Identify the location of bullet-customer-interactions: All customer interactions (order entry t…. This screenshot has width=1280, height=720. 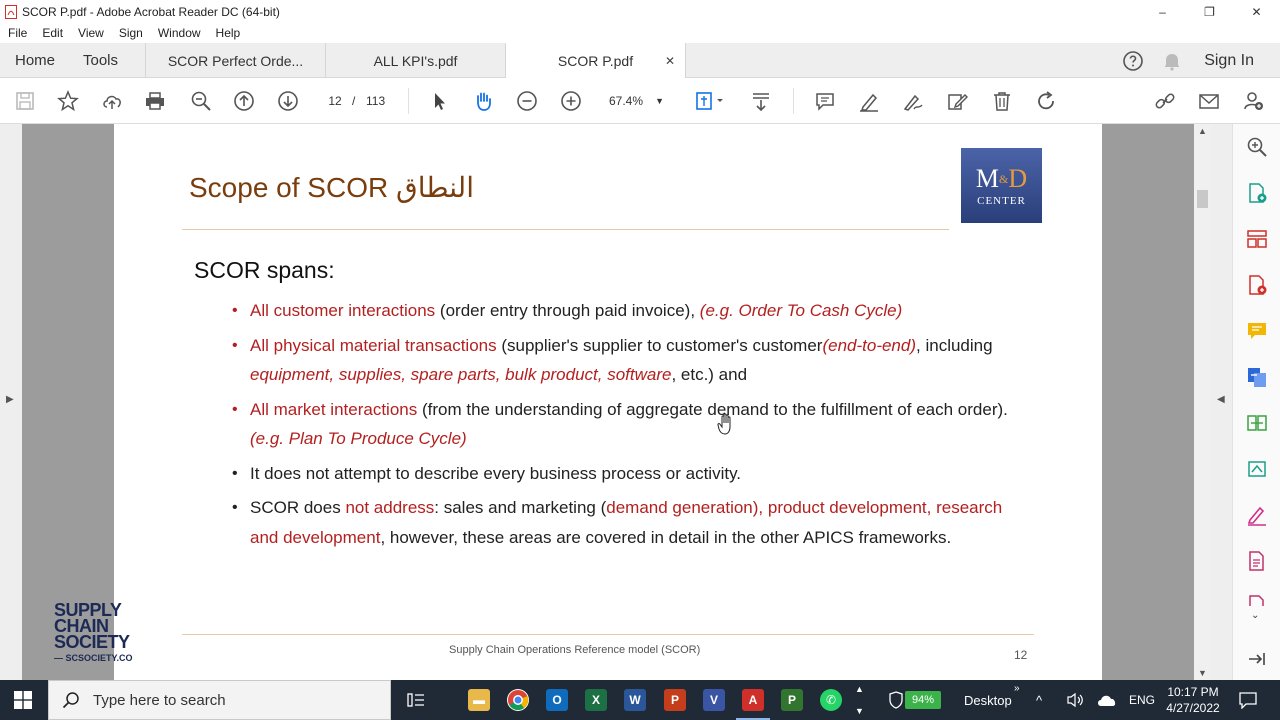
(622, 311).